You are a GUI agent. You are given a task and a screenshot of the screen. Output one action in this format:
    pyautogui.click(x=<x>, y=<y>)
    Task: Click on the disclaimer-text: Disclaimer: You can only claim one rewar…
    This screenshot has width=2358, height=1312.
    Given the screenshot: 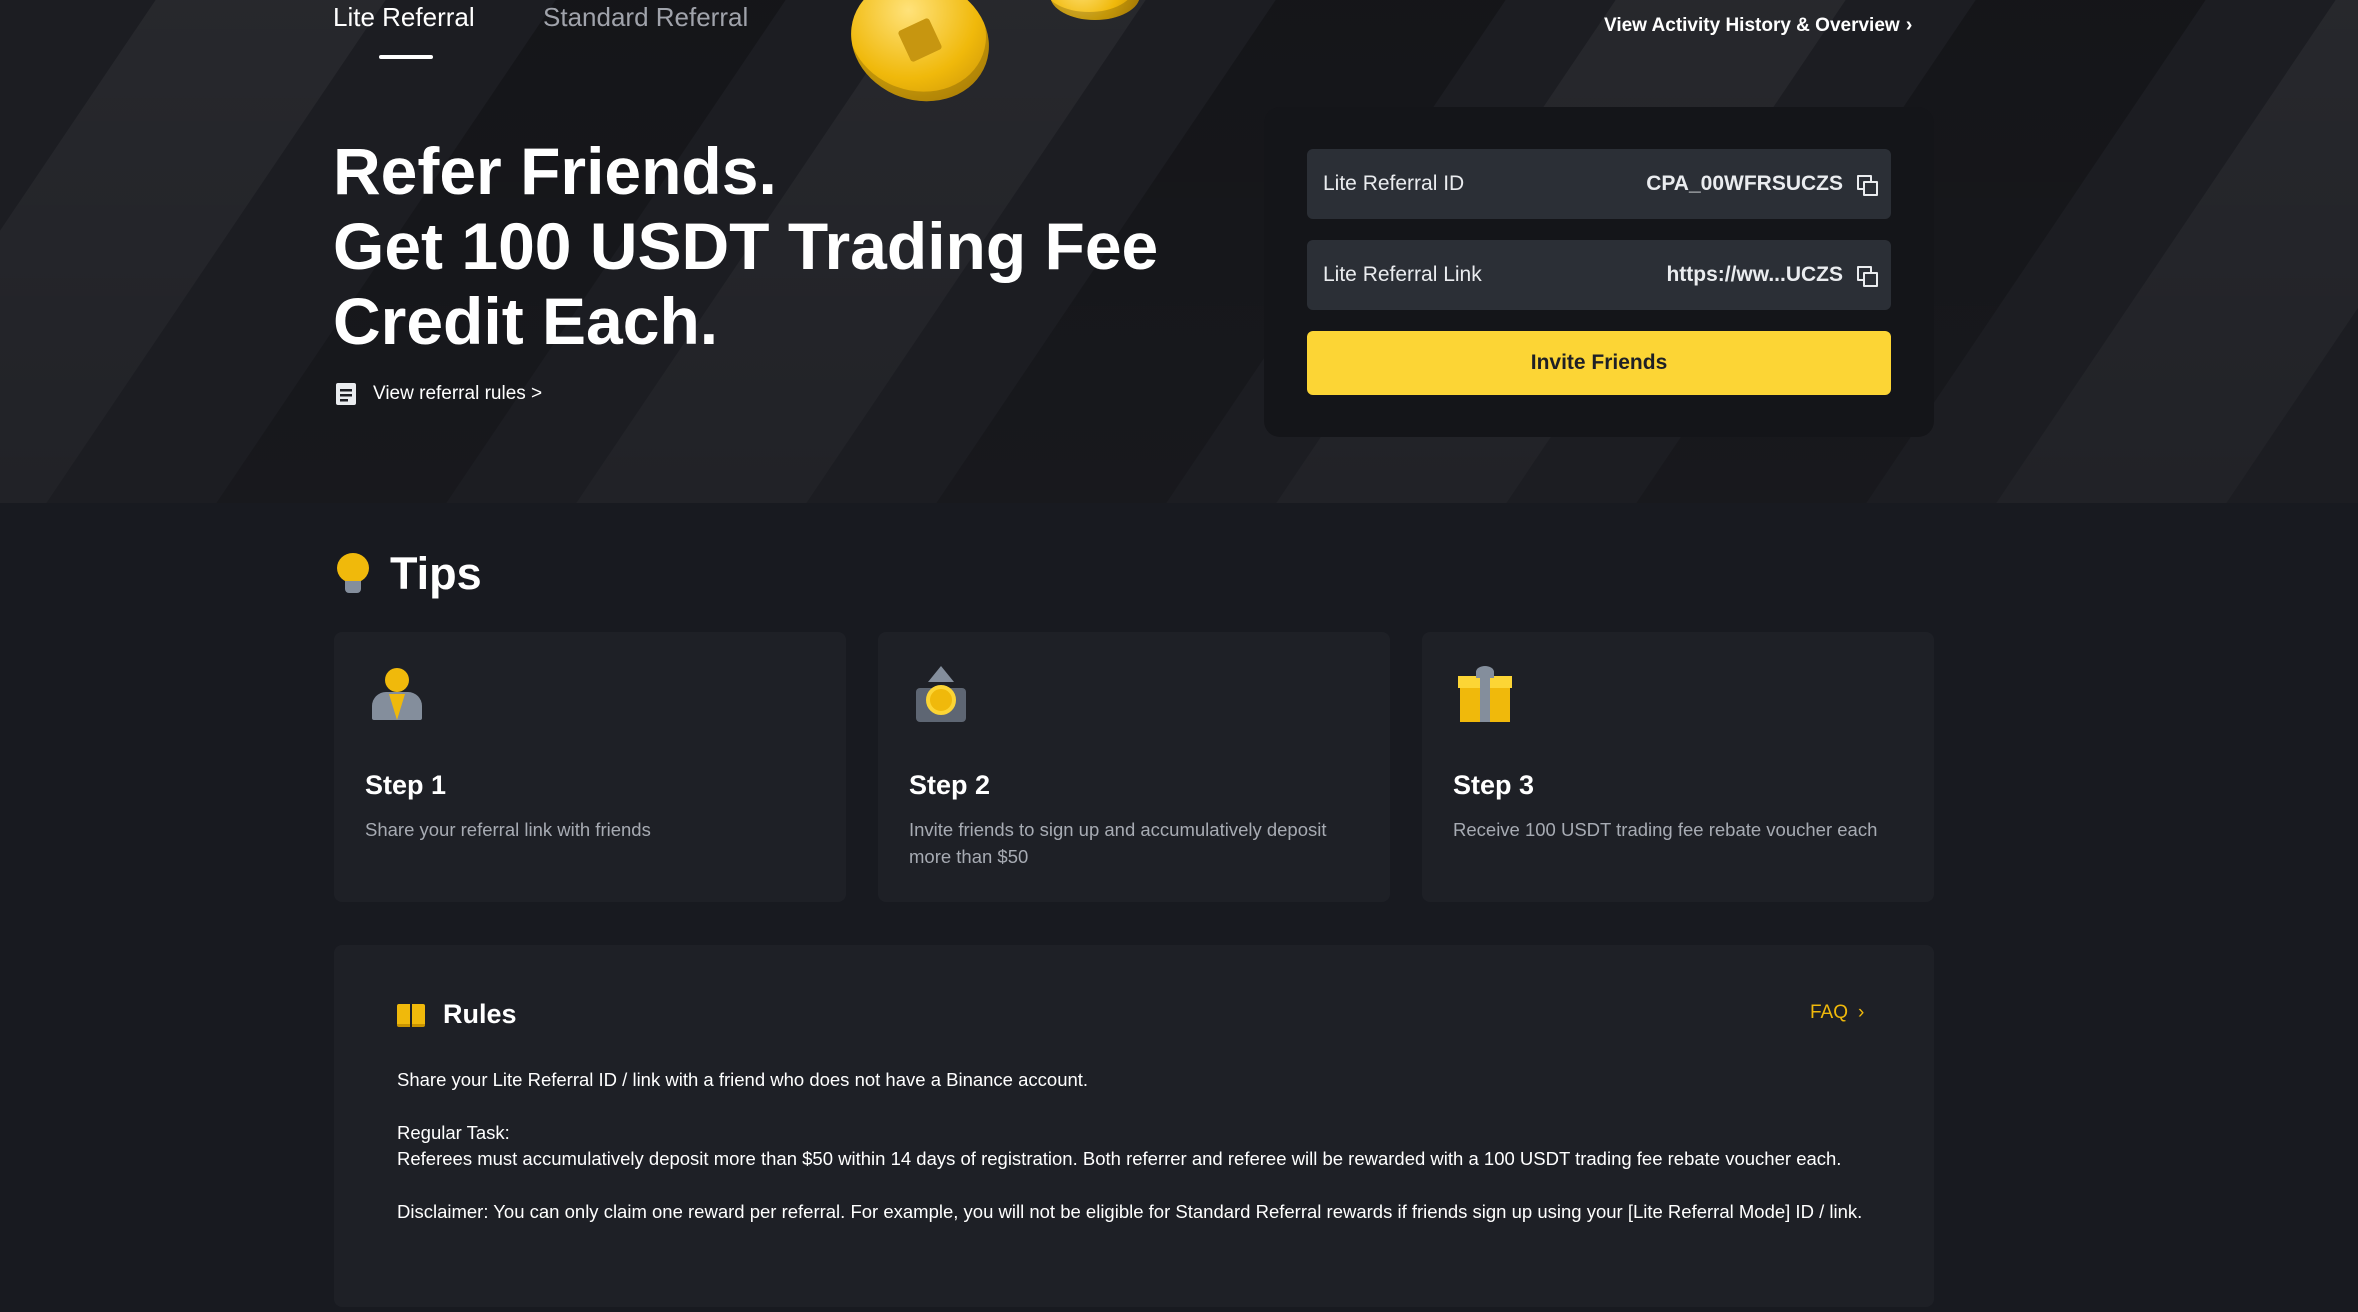 What is the action you would take?
    pyautogui.click(x=1130, y=1211)
    